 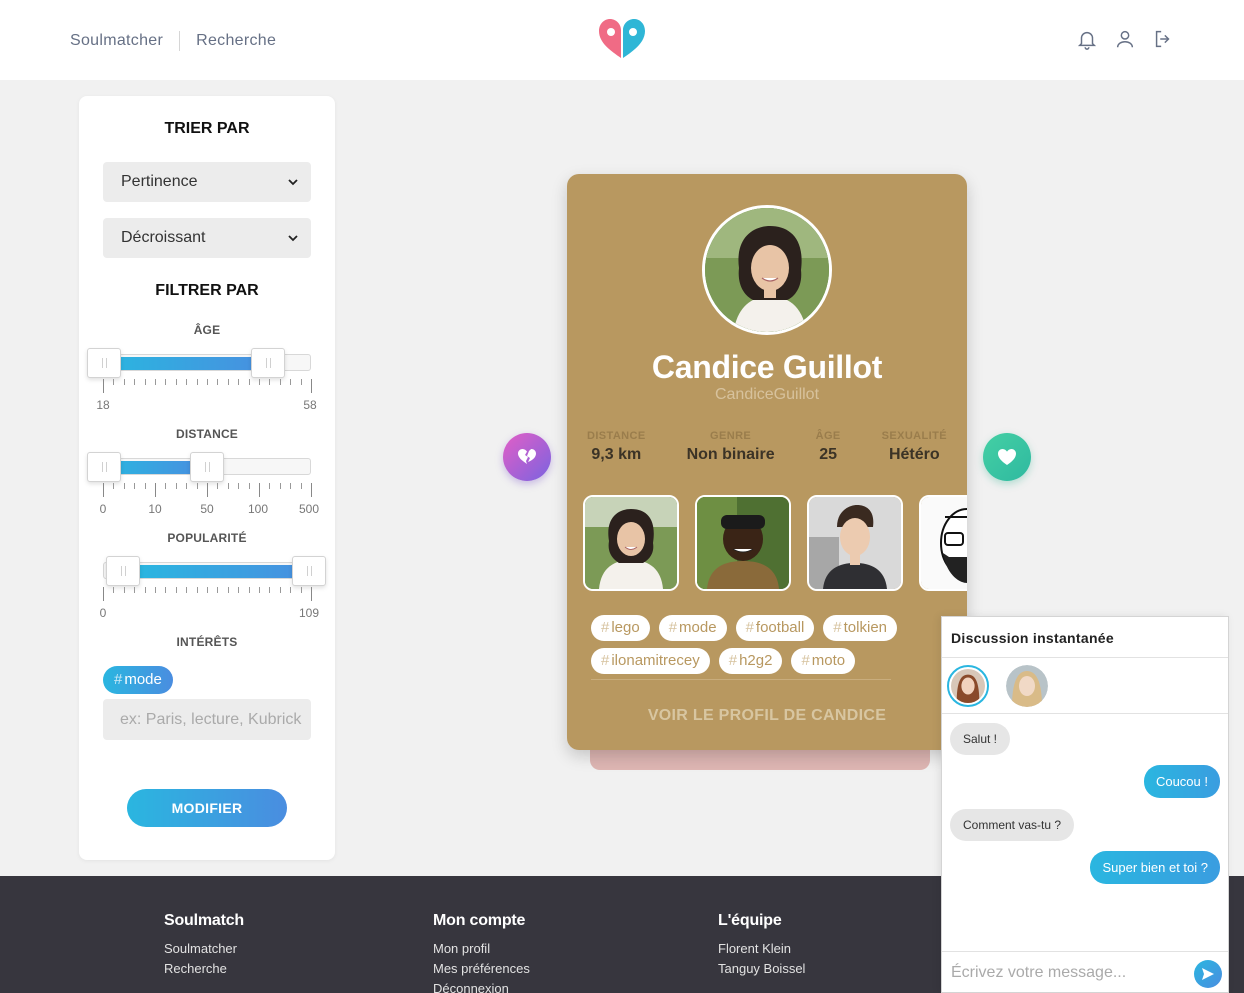 I want to click on distance-tick-100: 100, so click(x=258, y=509).